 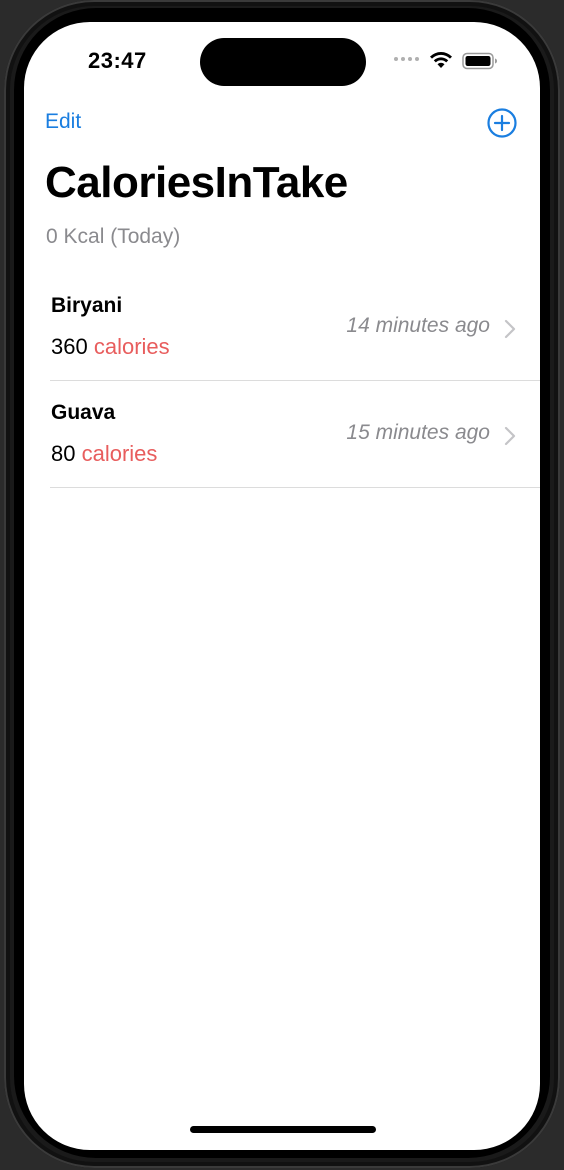 What do you see at coordinates (113, 236) in the screenshot?
I see `daily-total: 0 Kcal (Today)` at bounding box center [113, 236].